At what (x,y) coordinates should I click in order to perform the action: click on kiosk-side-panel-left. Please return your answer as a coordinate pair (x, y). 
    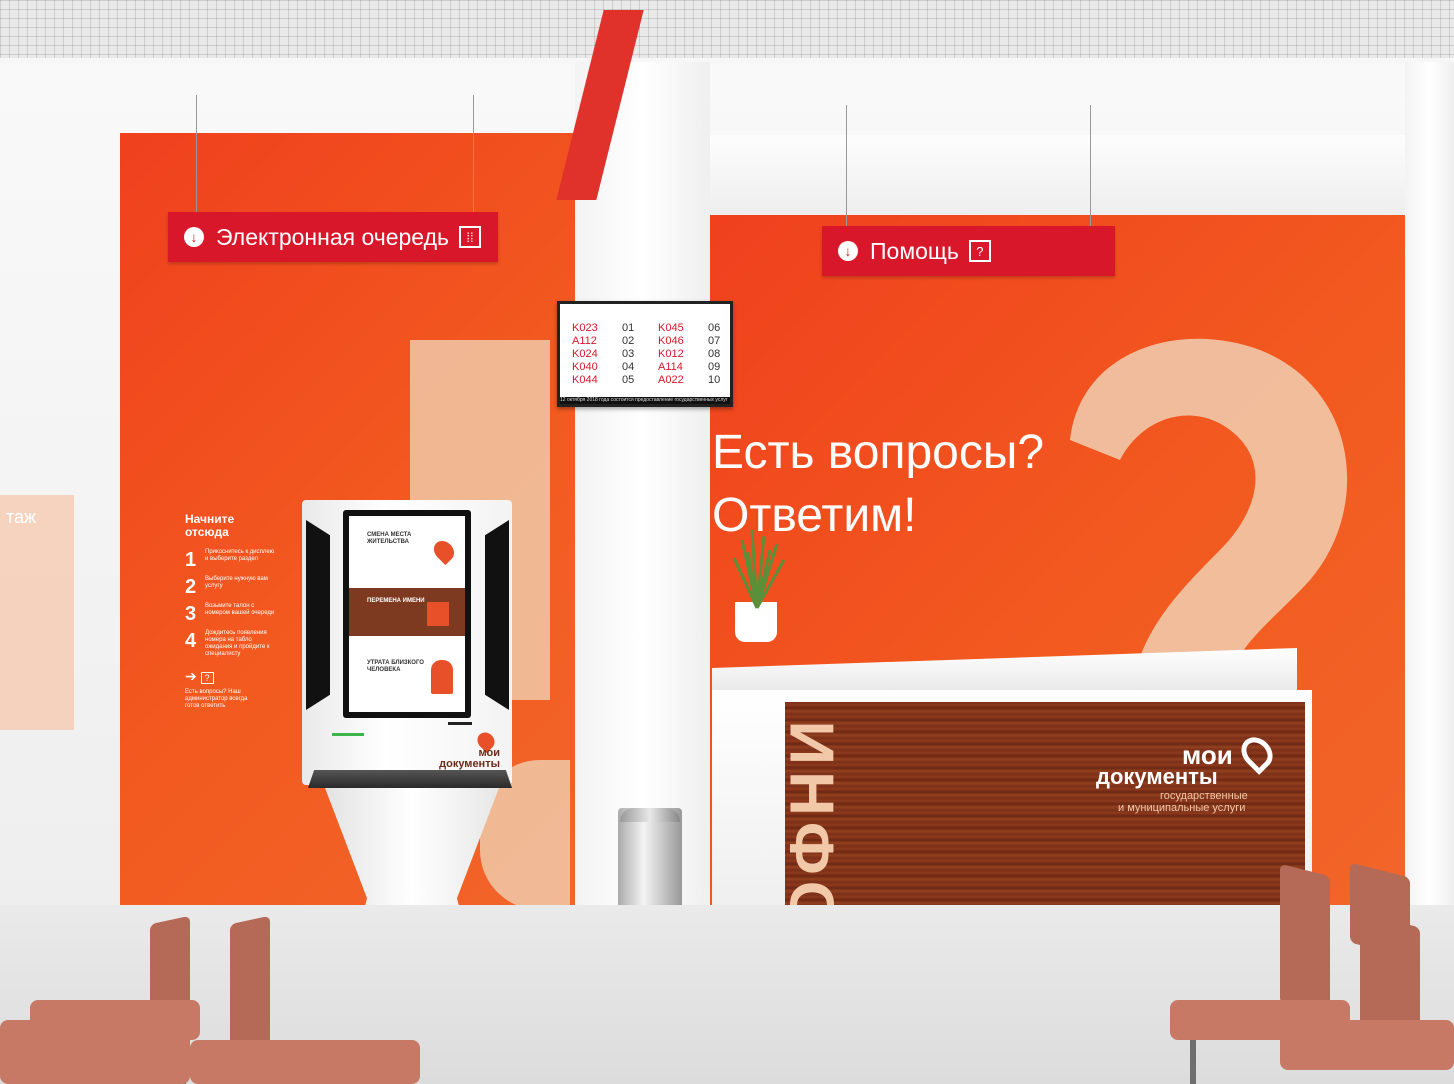
    Looking at the image, I should click on (318, 615).